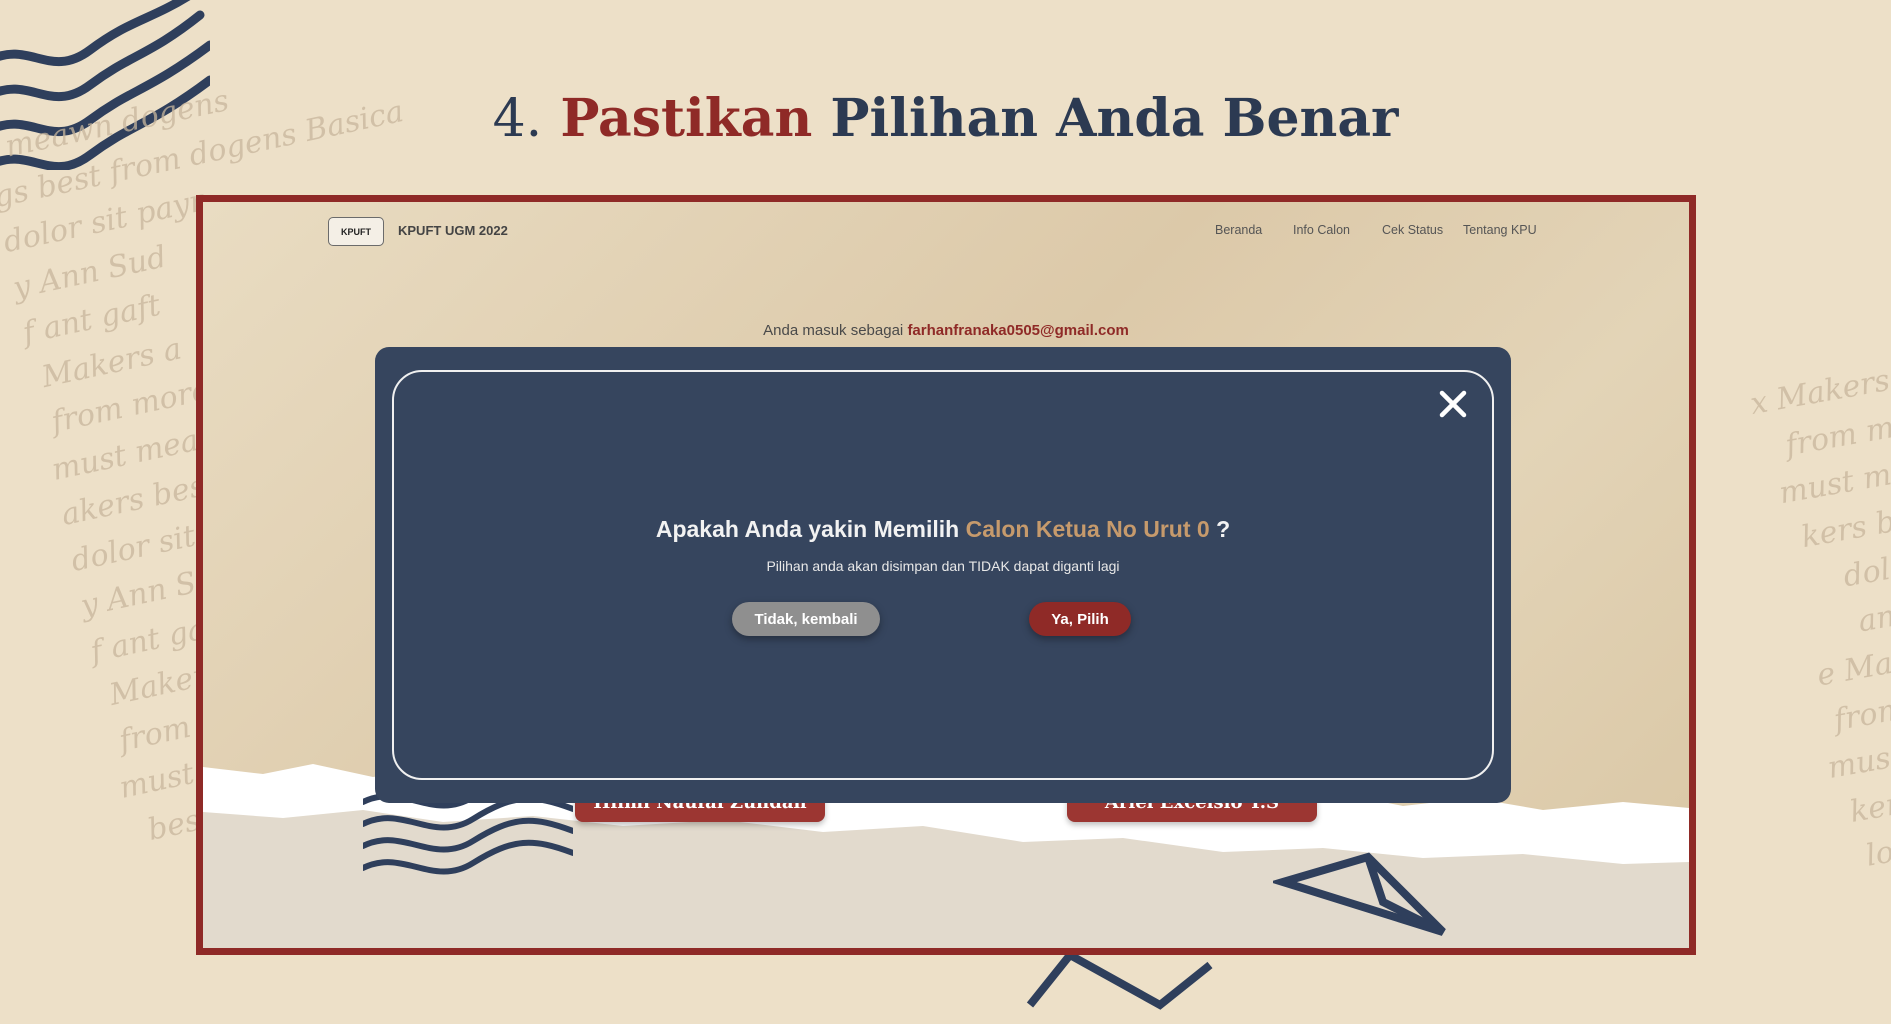 Image resolution: width=1891 pixels, height=1024 pixels. What do you see at coordinates (1453, 404) in the screenshot?
I see `close-icon` at bounding box center [1453, 404].